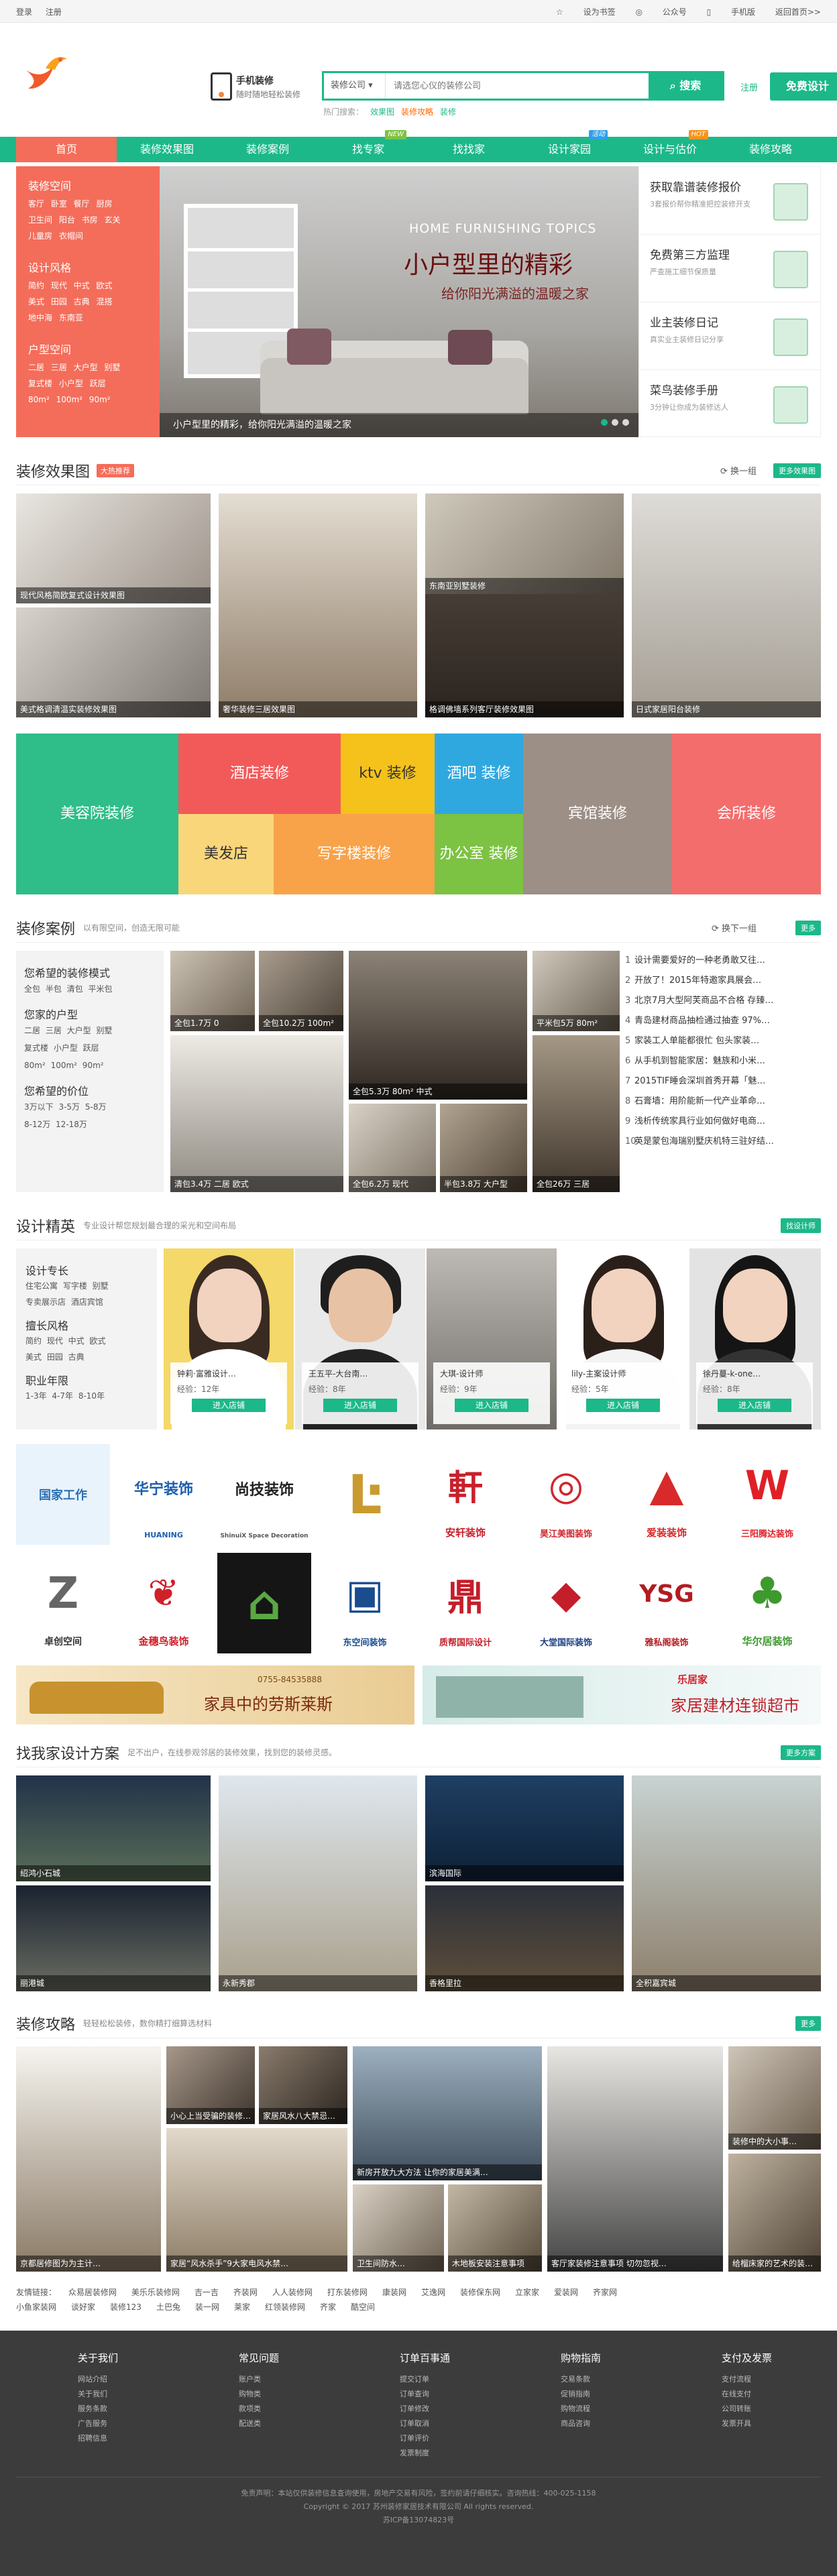 The image size is (837, 2576). What do you see at coordinates (755, 1338) in the screenshot?
I see `designer-card: 徐丹蔓-k-one… 经验：8年 进入店铺` at bounding box center [755, 1338].